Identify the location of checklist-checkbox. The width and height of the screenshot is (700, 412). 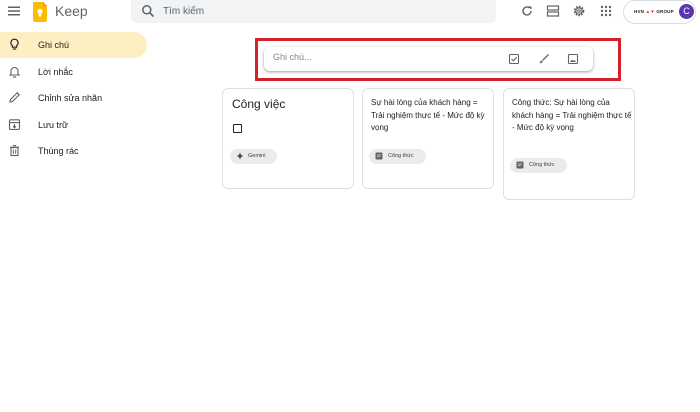
(237, 128).